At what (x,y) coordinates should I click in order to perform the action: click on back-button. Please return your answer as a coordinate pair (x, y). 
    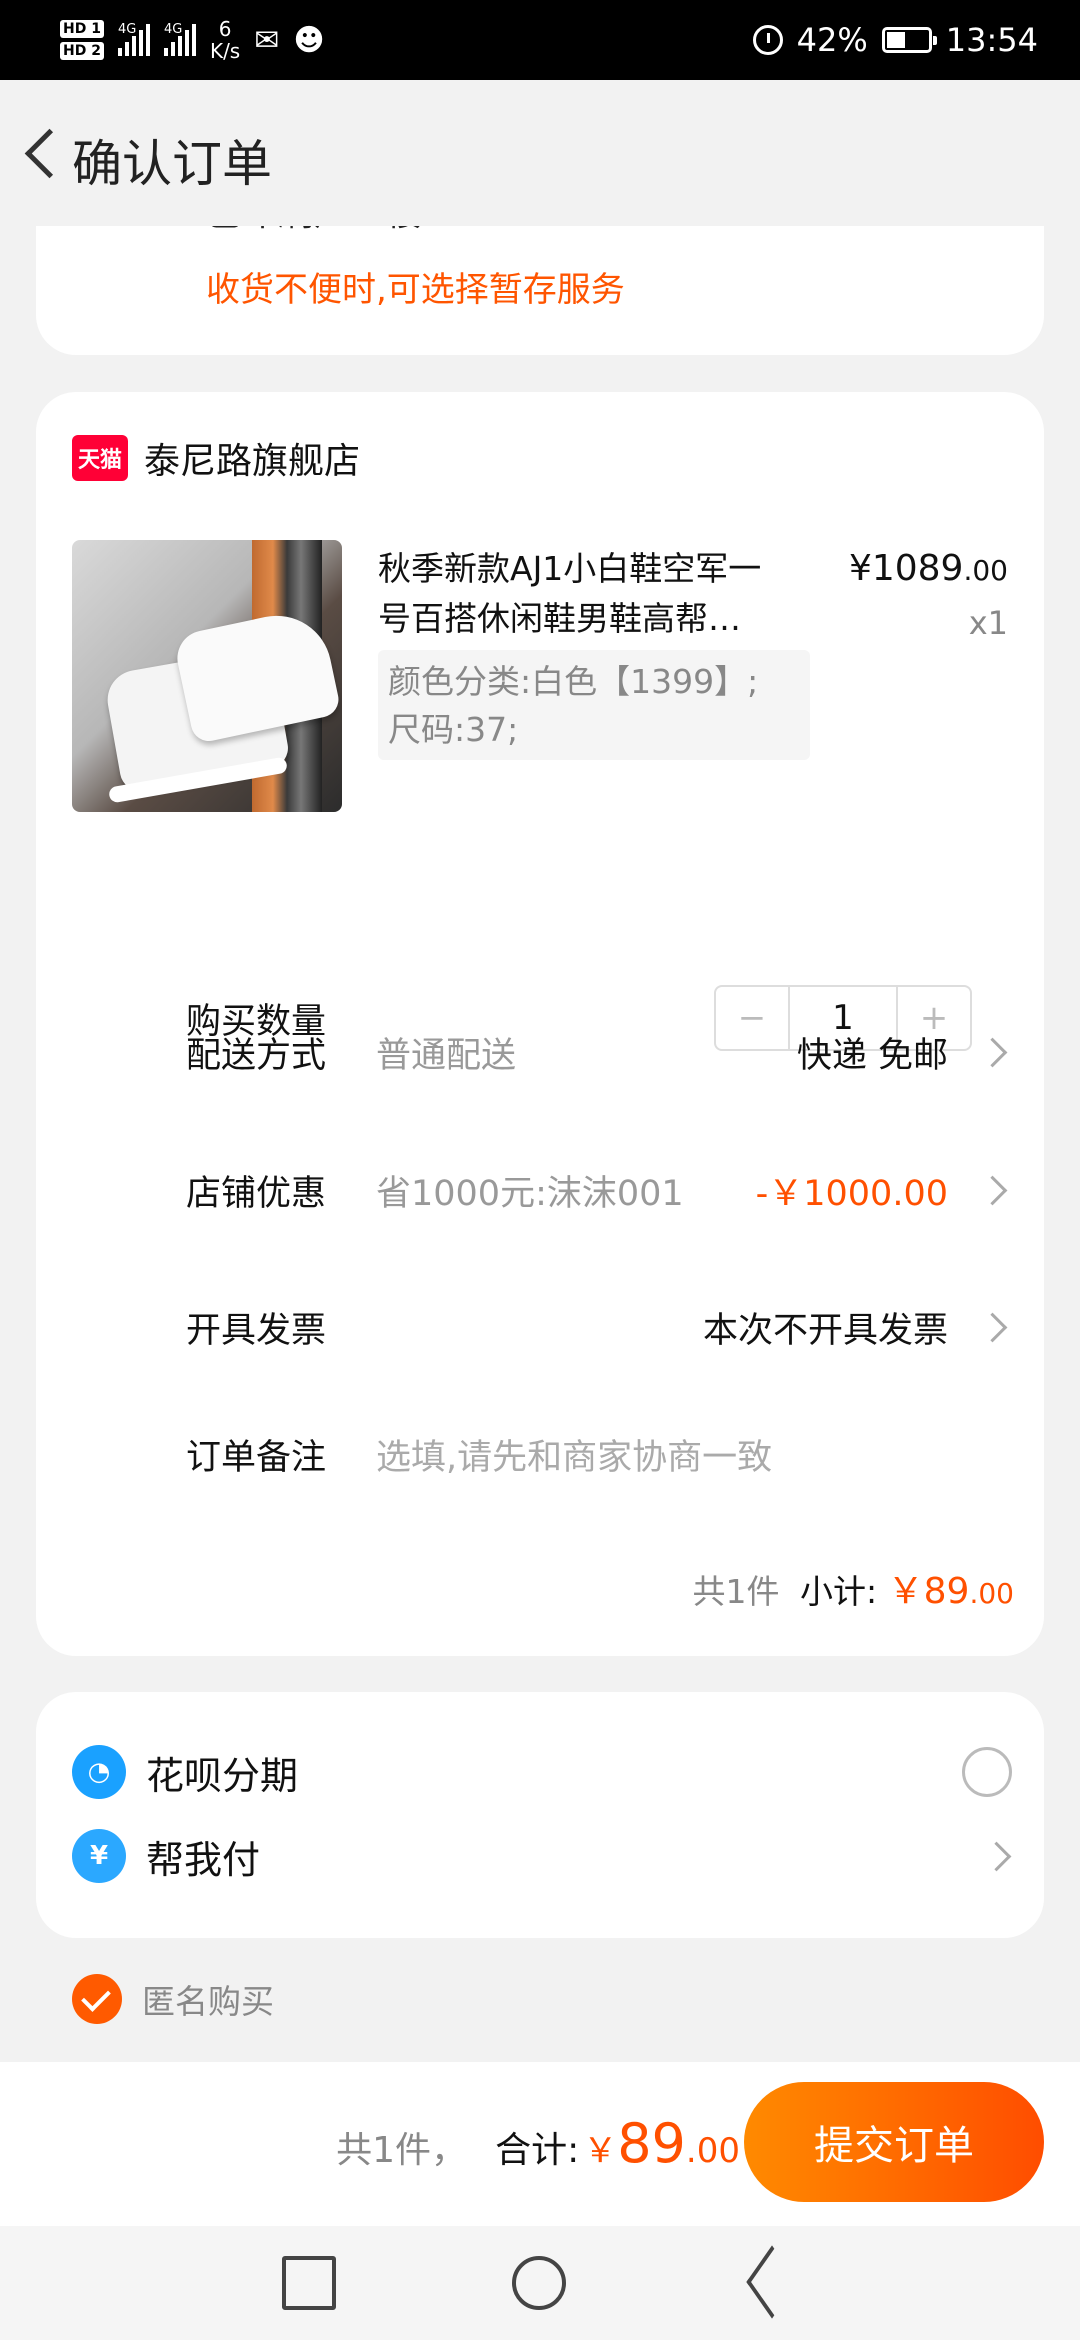
    Looking at the image, I should click on (40, 155).